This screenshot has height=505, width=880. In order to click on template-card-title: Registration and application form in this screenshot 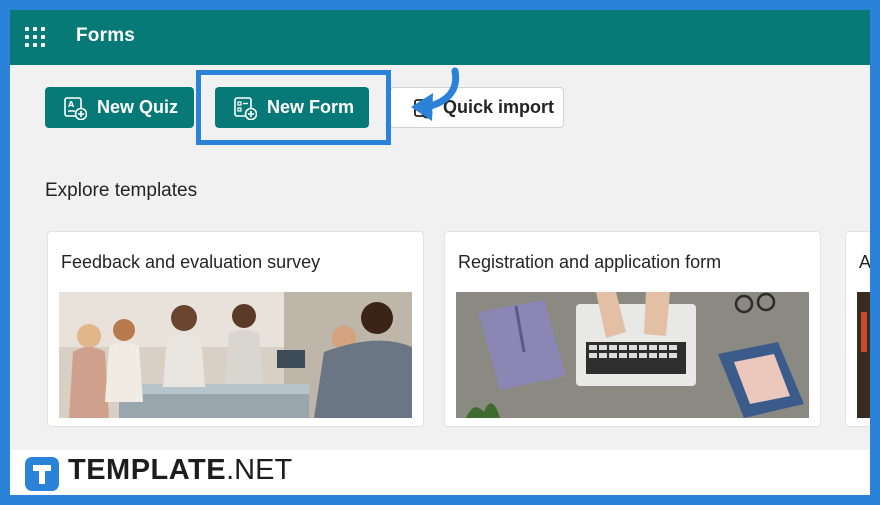, I will do `click(590, 262)`.